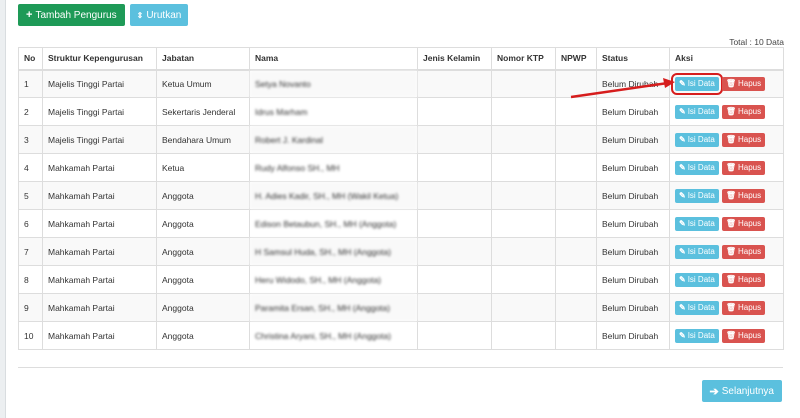 Image resolution: width=800 pixels, height=418 pixels. Describe the element at coordinates (203, 83) in the screenshot. I see `cell-jabatan: Ketua Umum` at that location.